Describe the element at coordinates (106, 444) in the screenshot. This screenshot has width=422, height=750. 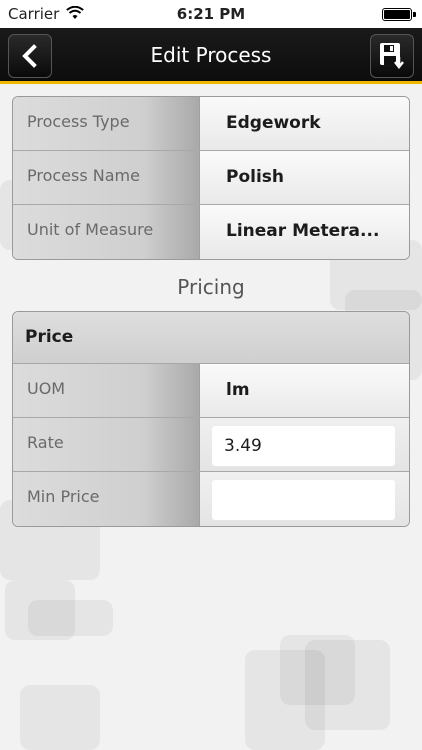
I see `rate-label: Rate` at that location.